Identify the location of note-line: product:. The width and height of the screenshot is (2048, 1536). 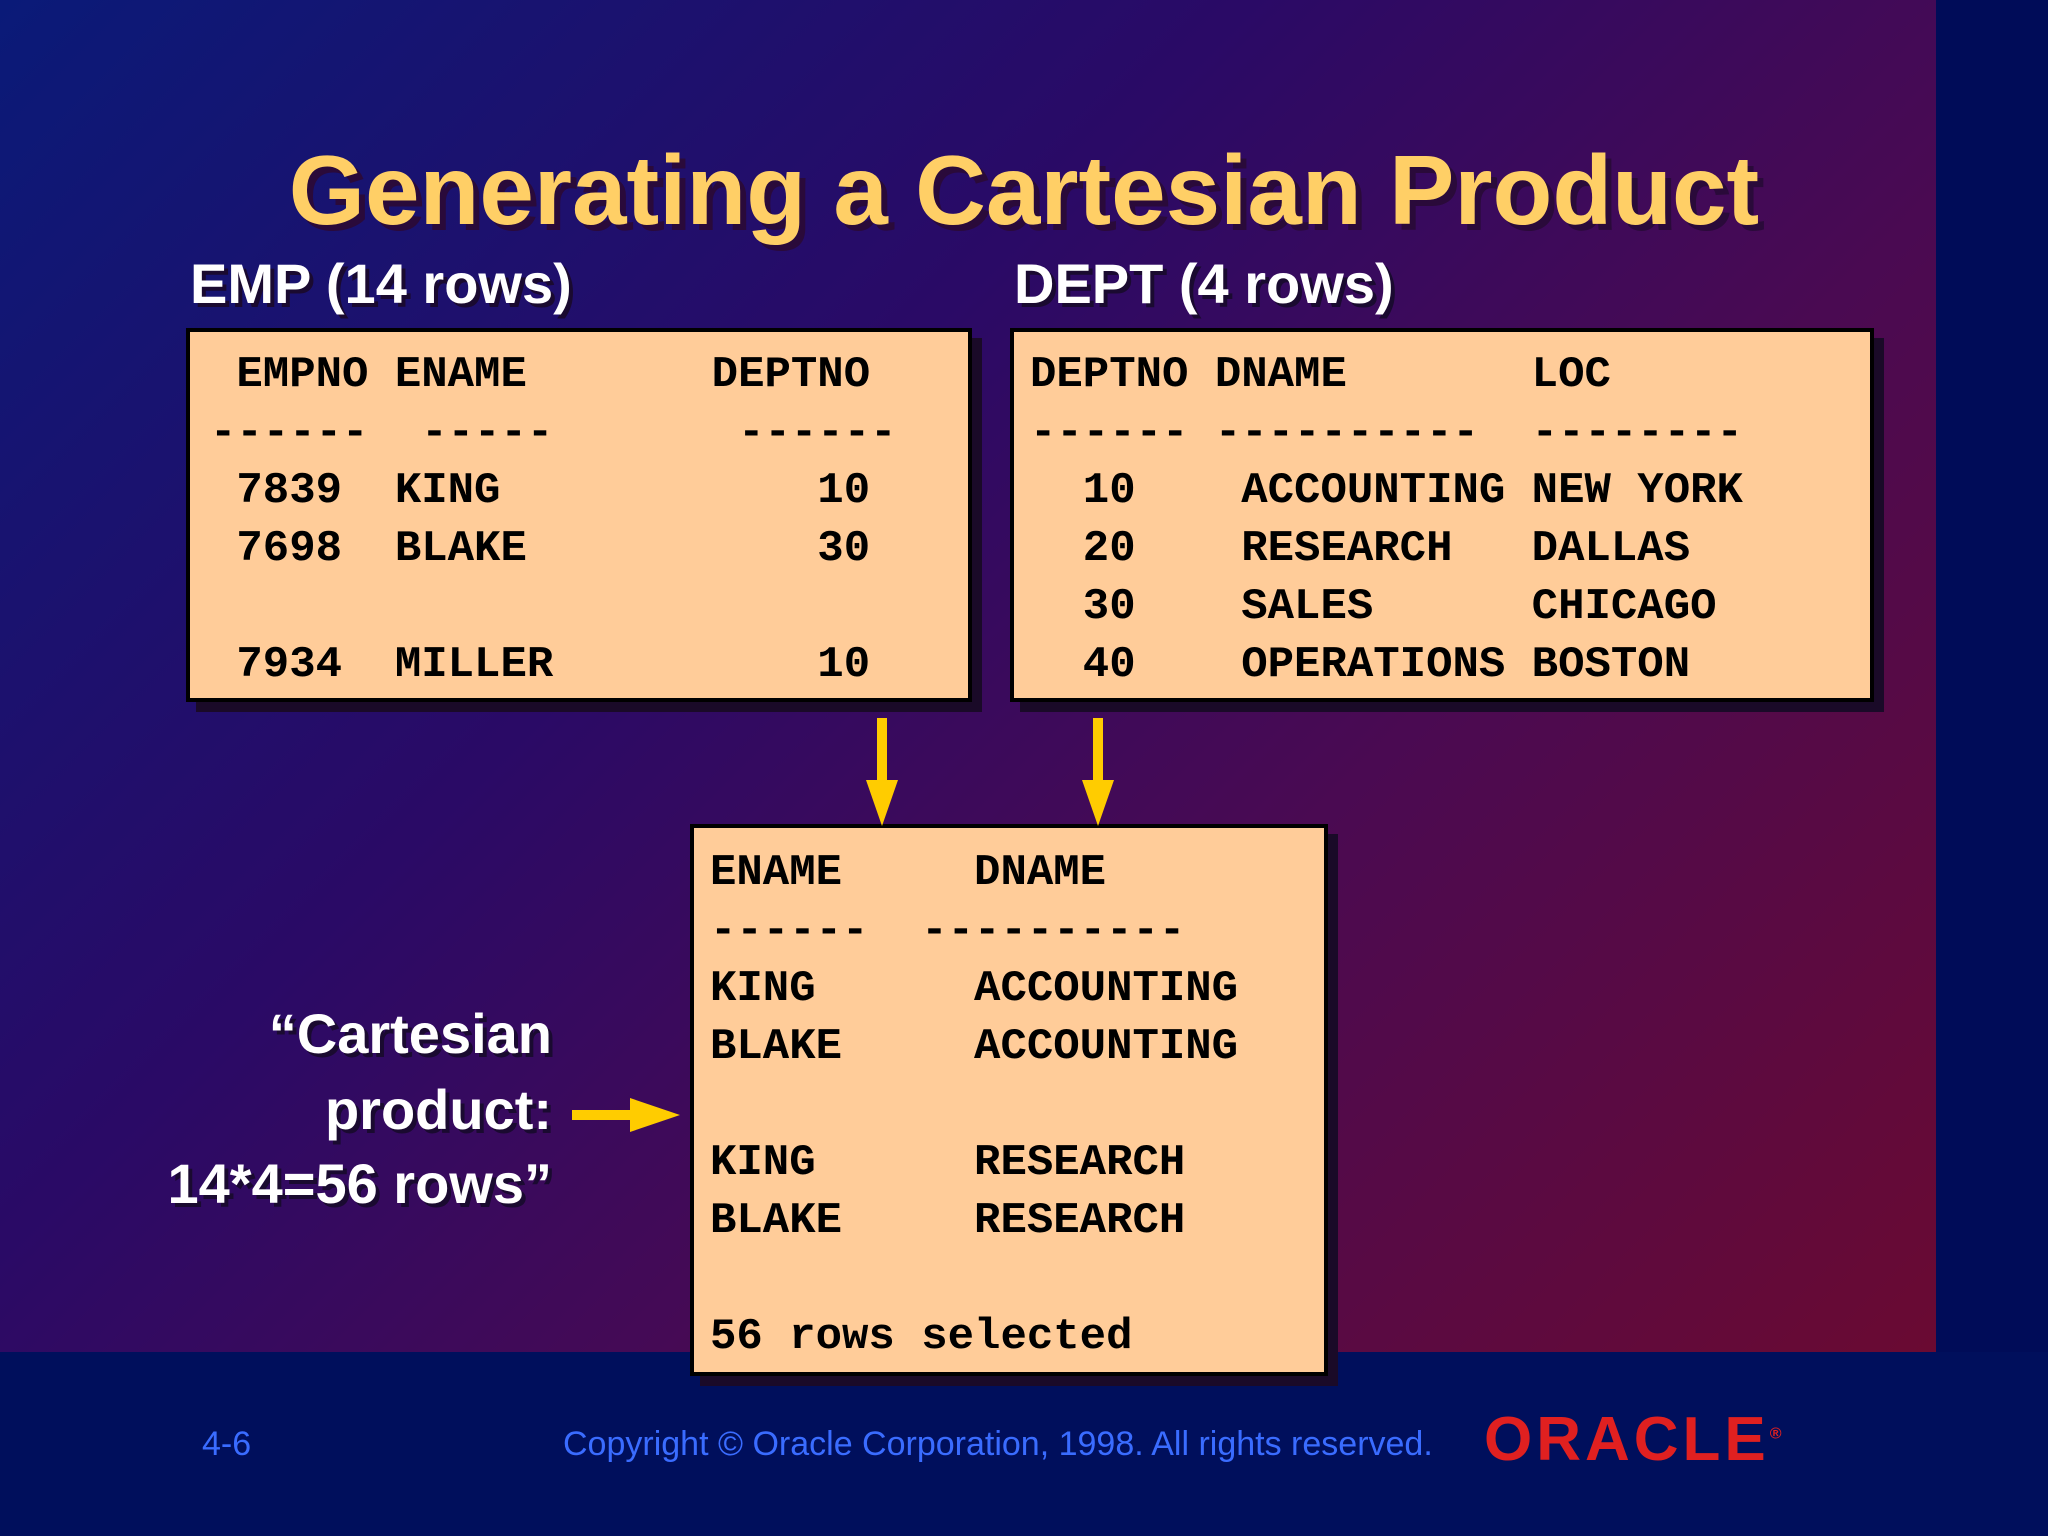
(438, 1109).